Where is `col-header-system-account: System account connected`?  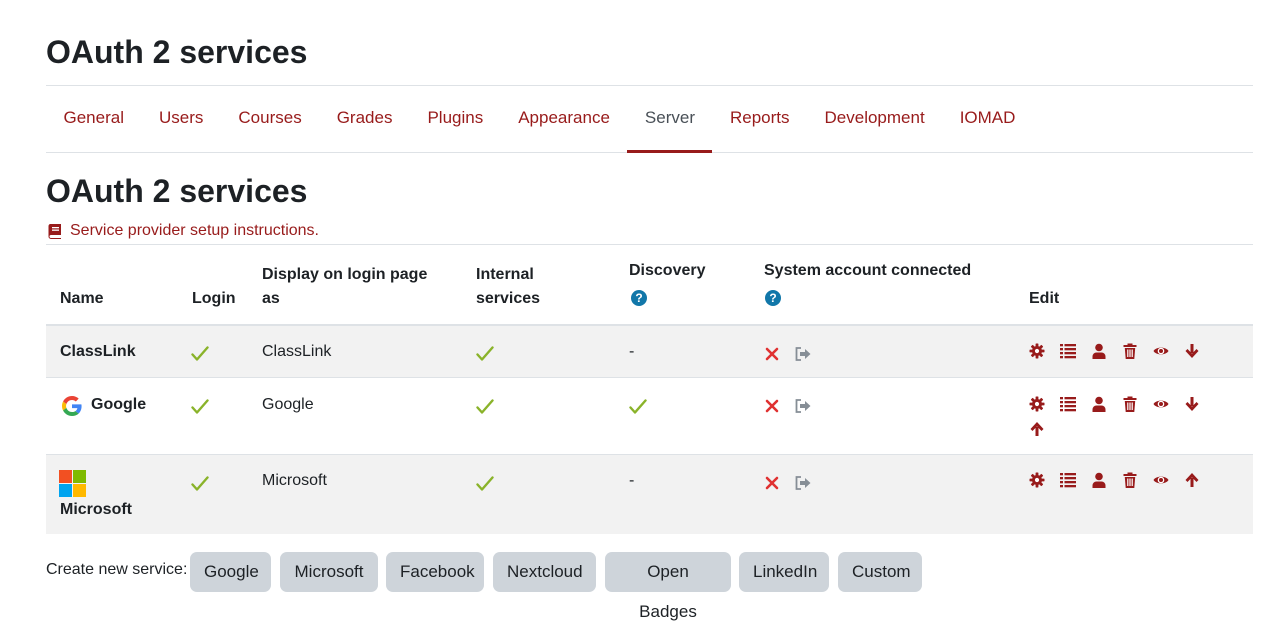
col-header-system-account: System account connected is located at coordinates (868, 270).